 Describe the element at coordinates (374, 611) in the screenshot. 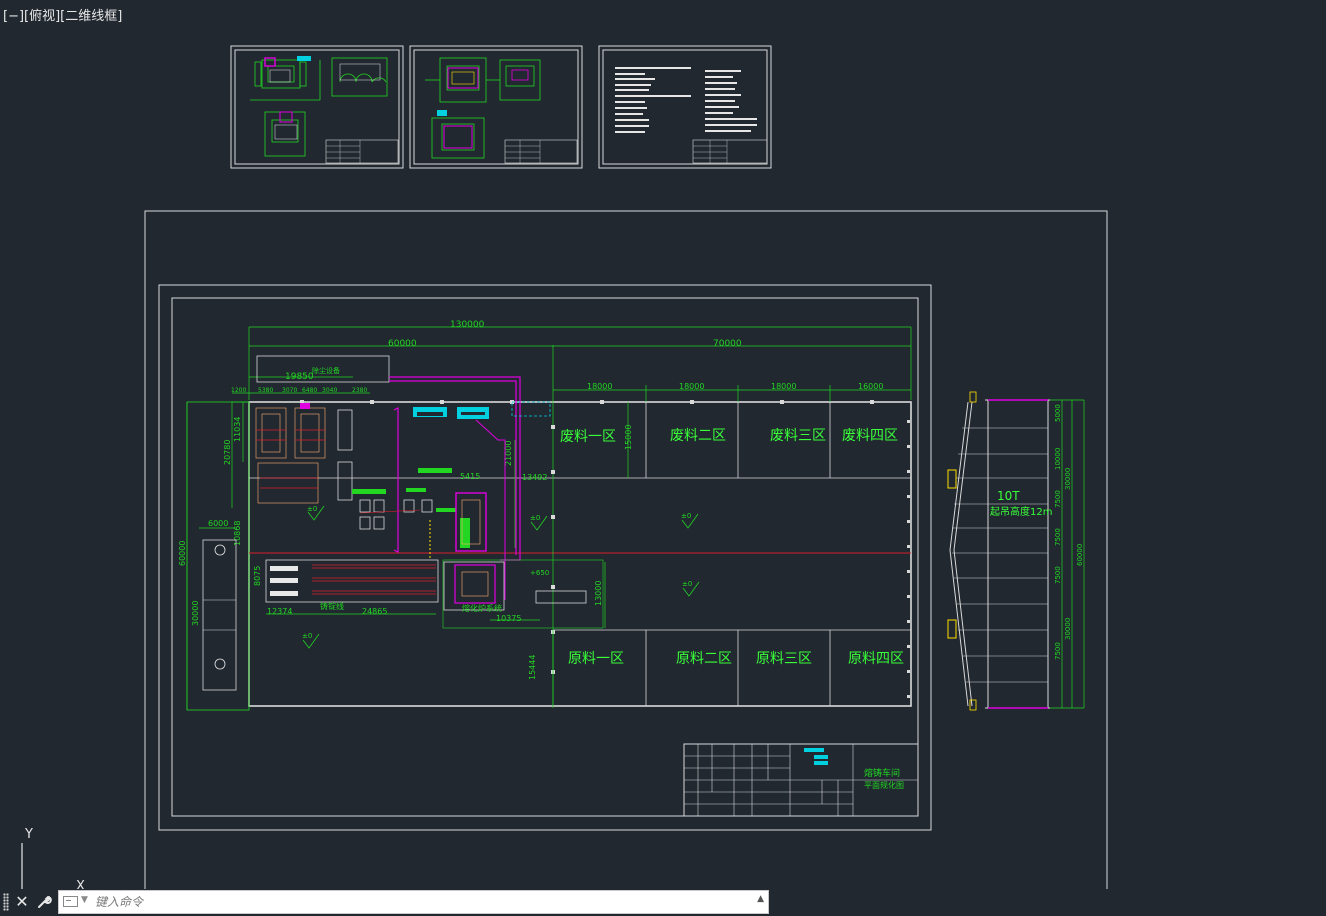

I see `dim-mid-7: 24865` at that location.